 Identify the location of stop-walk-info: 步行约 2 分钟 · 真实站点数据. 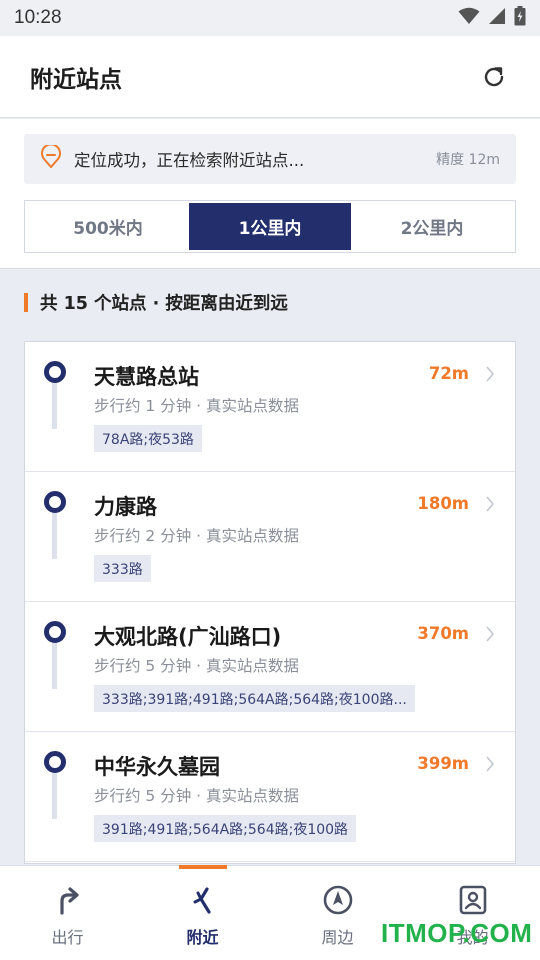
(196, 536).